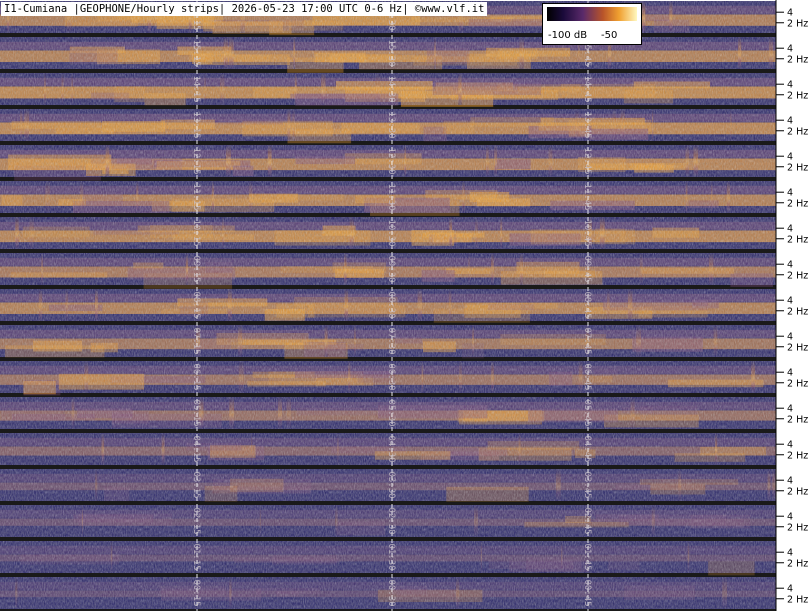 Image resolution: width=812 pixels, height=611 pixels. Describe the element at coordinates (609, 35) in the screenshot. I see `scale-label-high: -50` at that location.